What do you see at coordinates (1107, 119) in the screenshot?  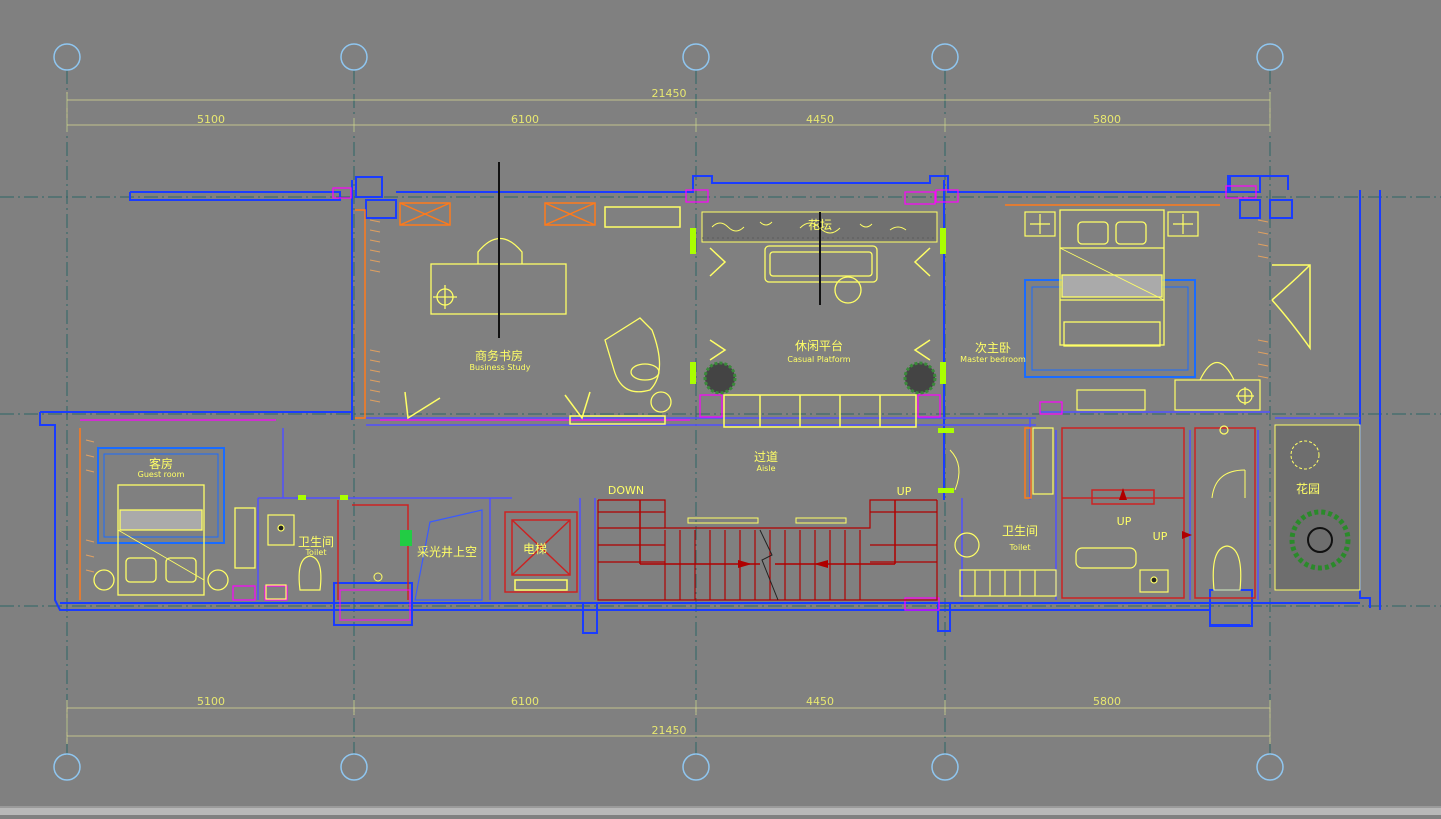 I see `dim-segment-top-4: 5800` at bounding box center [1107, 119].